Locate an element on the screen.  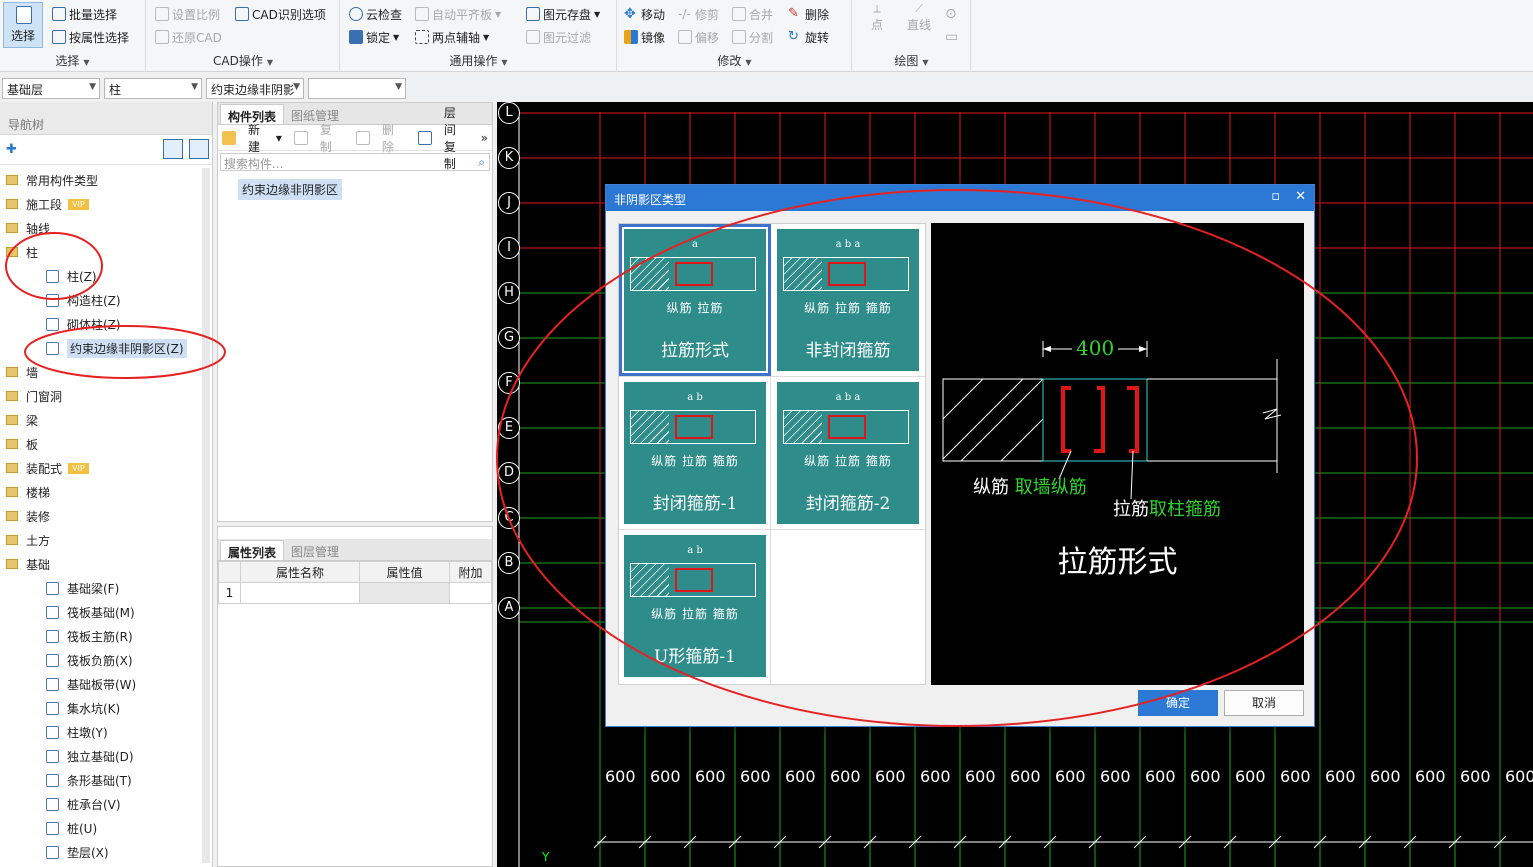
tree-folder: 柱 is located at coordinates (102, 252).